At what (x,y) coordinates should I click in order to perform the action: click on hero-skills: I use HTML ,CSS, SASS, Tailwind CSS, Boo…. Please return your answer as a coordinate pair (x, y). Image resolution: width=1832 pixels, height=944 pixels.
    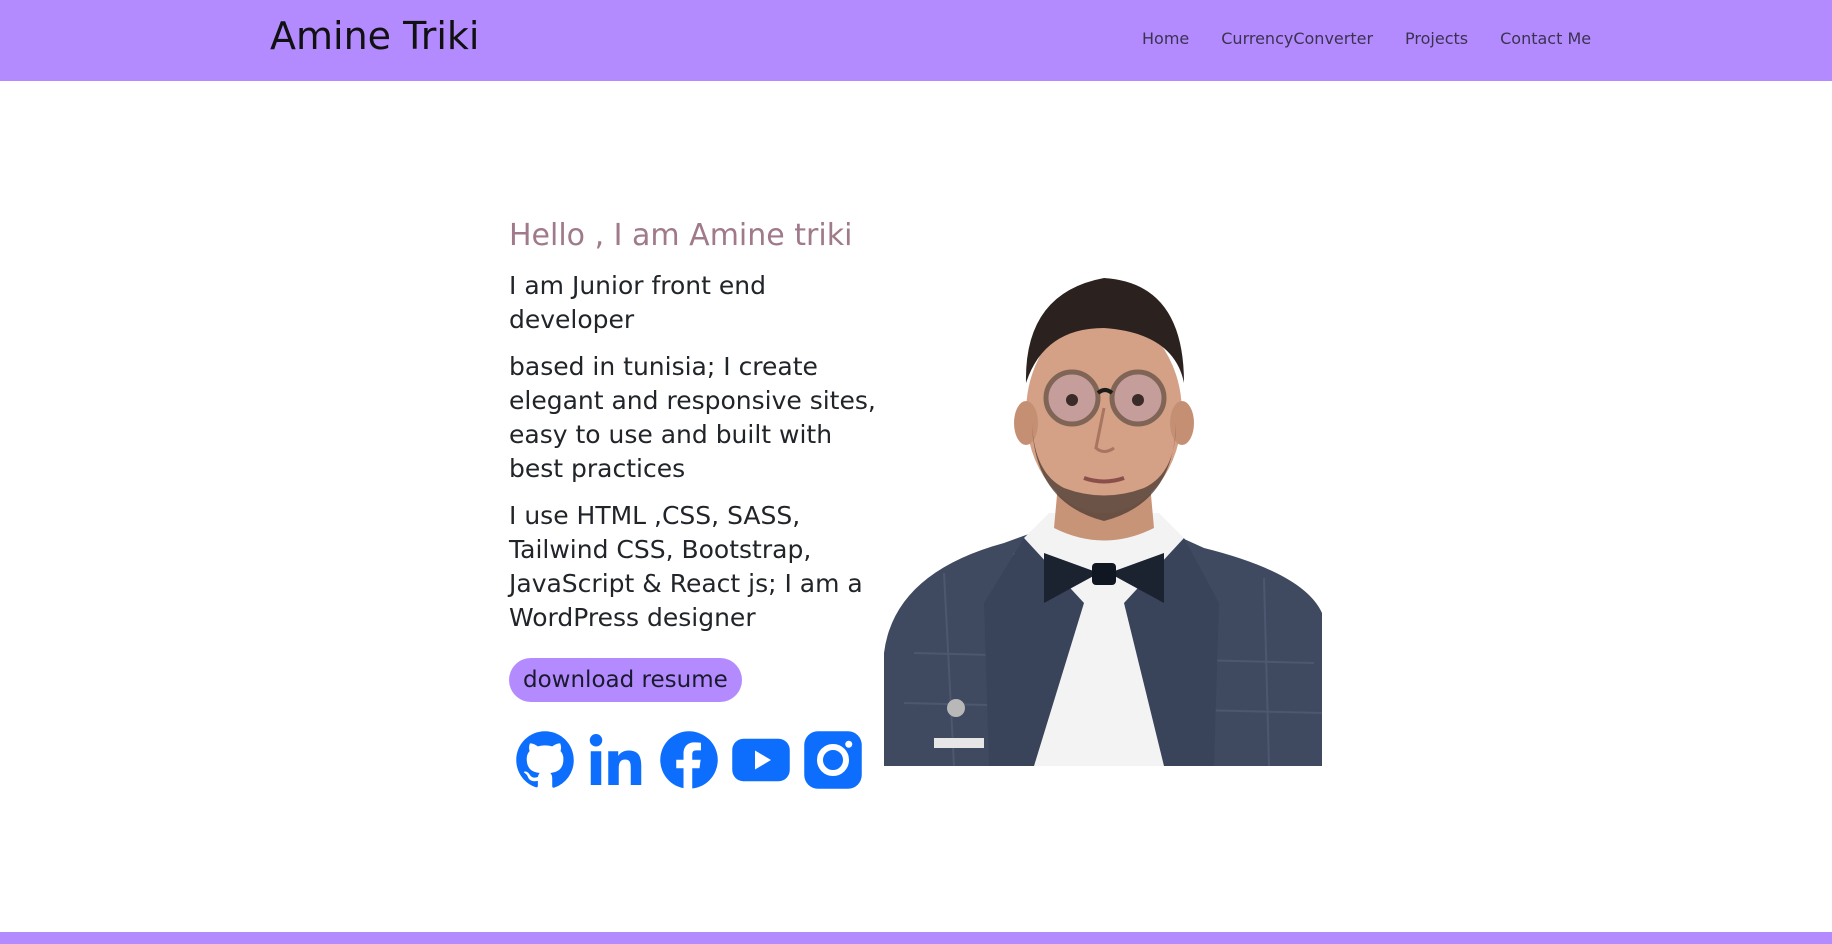
    Looking at the image, I should click on (686, 566).